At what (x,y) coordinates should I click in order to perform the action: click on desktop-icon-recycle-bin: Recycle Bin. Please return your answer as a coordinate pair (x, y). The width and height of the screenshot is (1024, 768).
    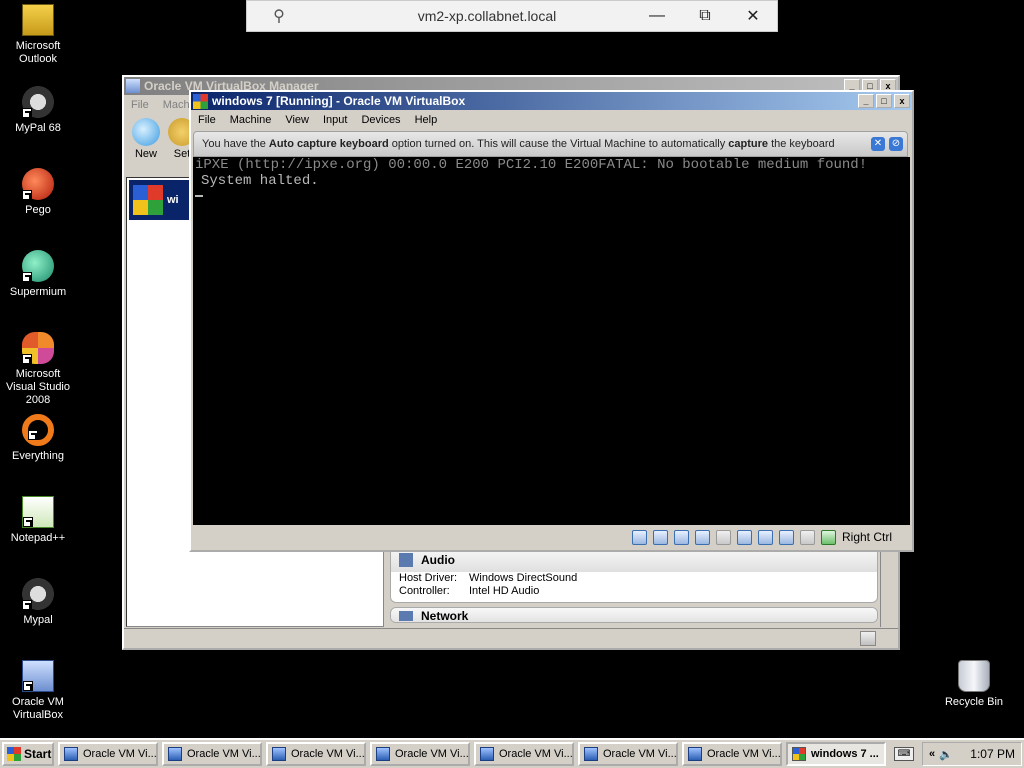
    Looking at the image, I should click on (974, 684).